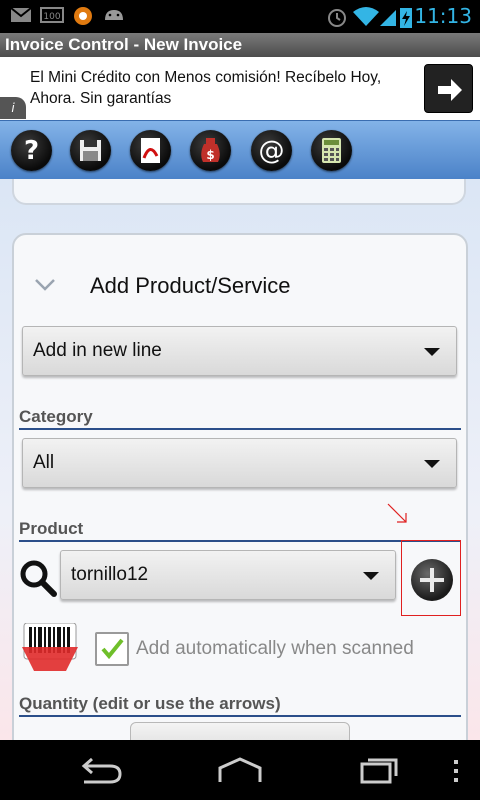 The image size is (480, 800). I want to click on wifi-icon, so click(366, 16).